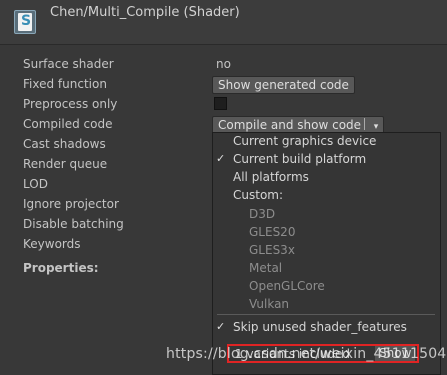  What do you see at coordinates (265, 268) in the screenshot?
I see `menu-item-metal: Metal` at bounding box center [265, 268].